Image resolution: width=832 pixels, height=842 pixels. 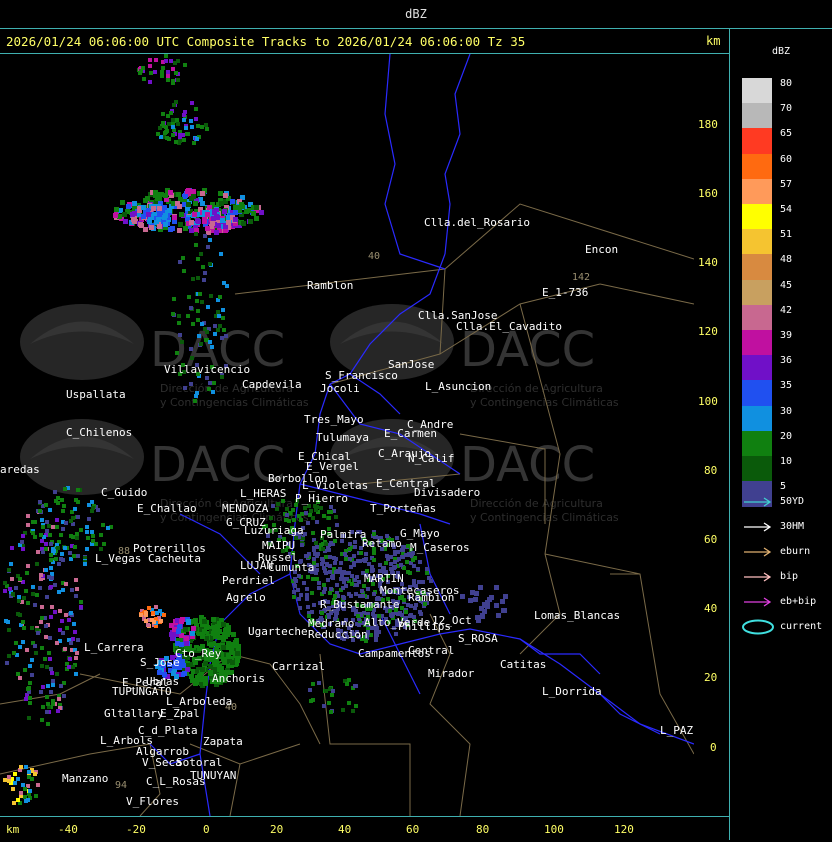 I want to click on legend-level-label: 65, so click(x=786, y=134).